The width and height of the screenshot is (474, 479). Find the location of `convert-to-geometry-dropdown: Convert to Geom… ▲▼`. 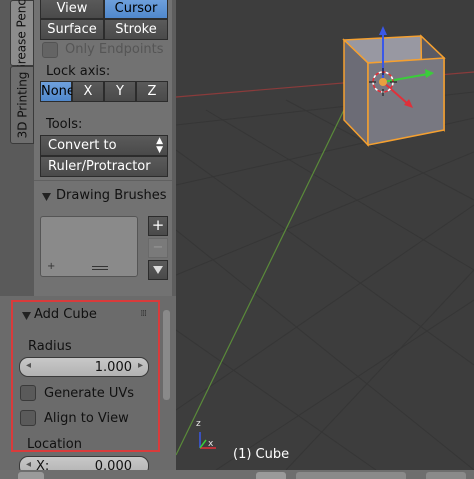

convert-to-geometry-dropdown: Convert to Geom… ▲▼ is located at coordinates (104, 153).